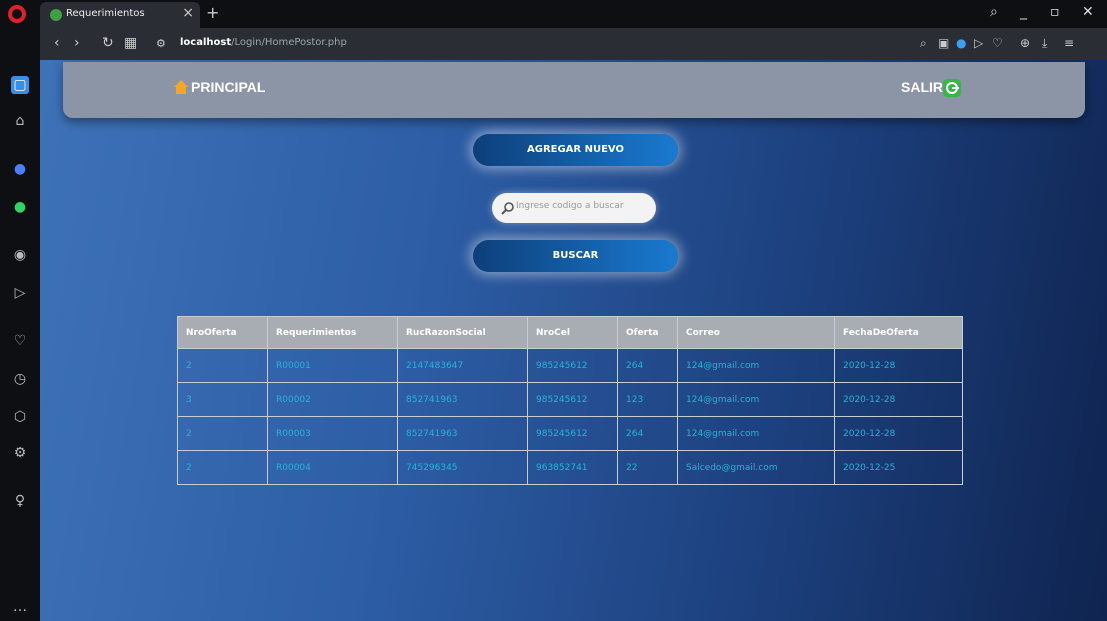 The image size is (1107, 621). What do you see at coordinates (20, 255) in the screenshot?
I see `history-sidebar-icon: ◉` at bounding box center [20, 255].